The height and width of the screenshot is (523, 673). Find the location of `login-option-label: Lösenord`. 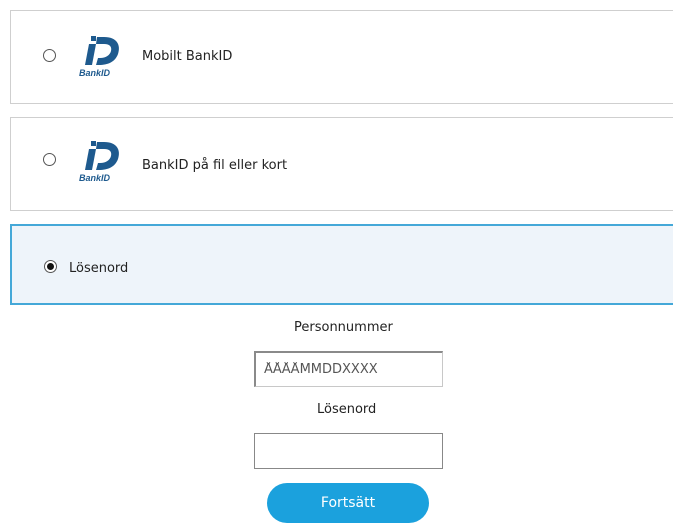

login-option-label: Lösenord is located at coordinates (99, 268).